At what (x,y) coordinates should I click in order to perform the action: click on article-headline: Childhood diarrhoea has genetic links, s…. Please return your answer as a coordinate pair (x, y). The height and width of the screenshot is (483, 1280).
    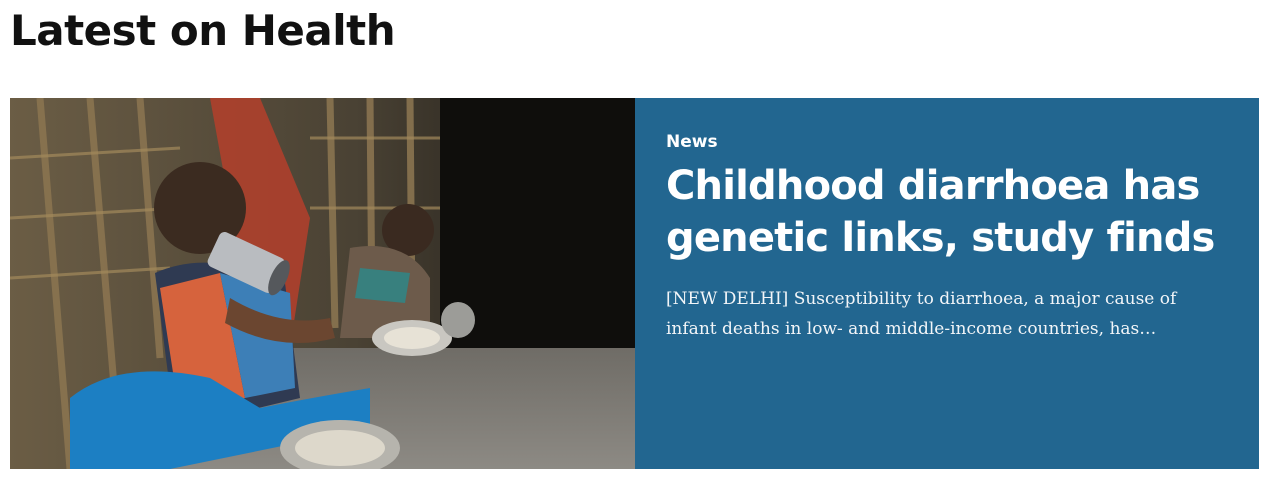
    Looking at the image, I should click on (947, 212).